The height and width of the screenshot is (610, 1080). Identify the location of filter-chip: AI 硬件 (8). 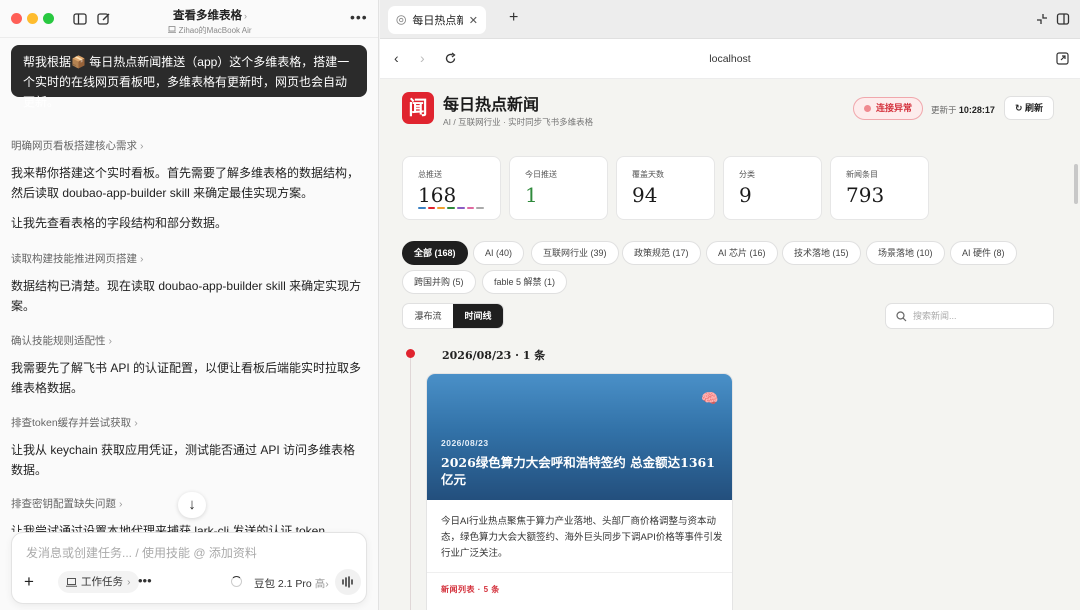
(983, 253).